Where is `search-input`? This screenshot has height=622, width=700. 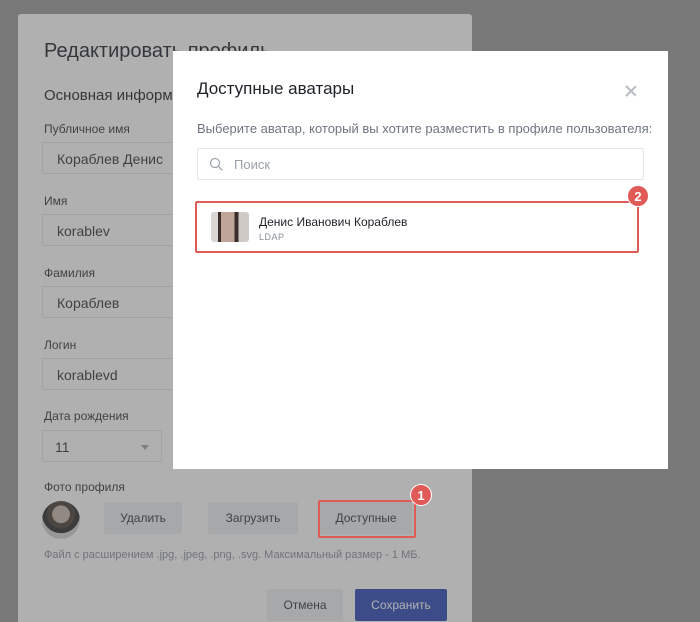
search-input is located at coordinates (434, 164).